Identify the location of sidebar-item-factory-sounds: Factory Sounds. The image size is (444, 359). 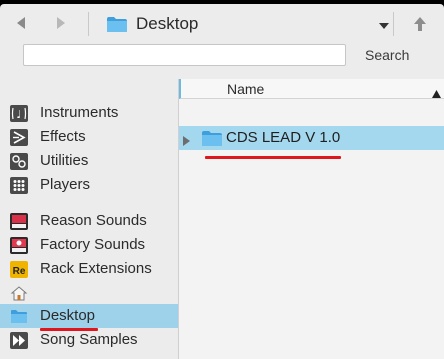
(89, 245).